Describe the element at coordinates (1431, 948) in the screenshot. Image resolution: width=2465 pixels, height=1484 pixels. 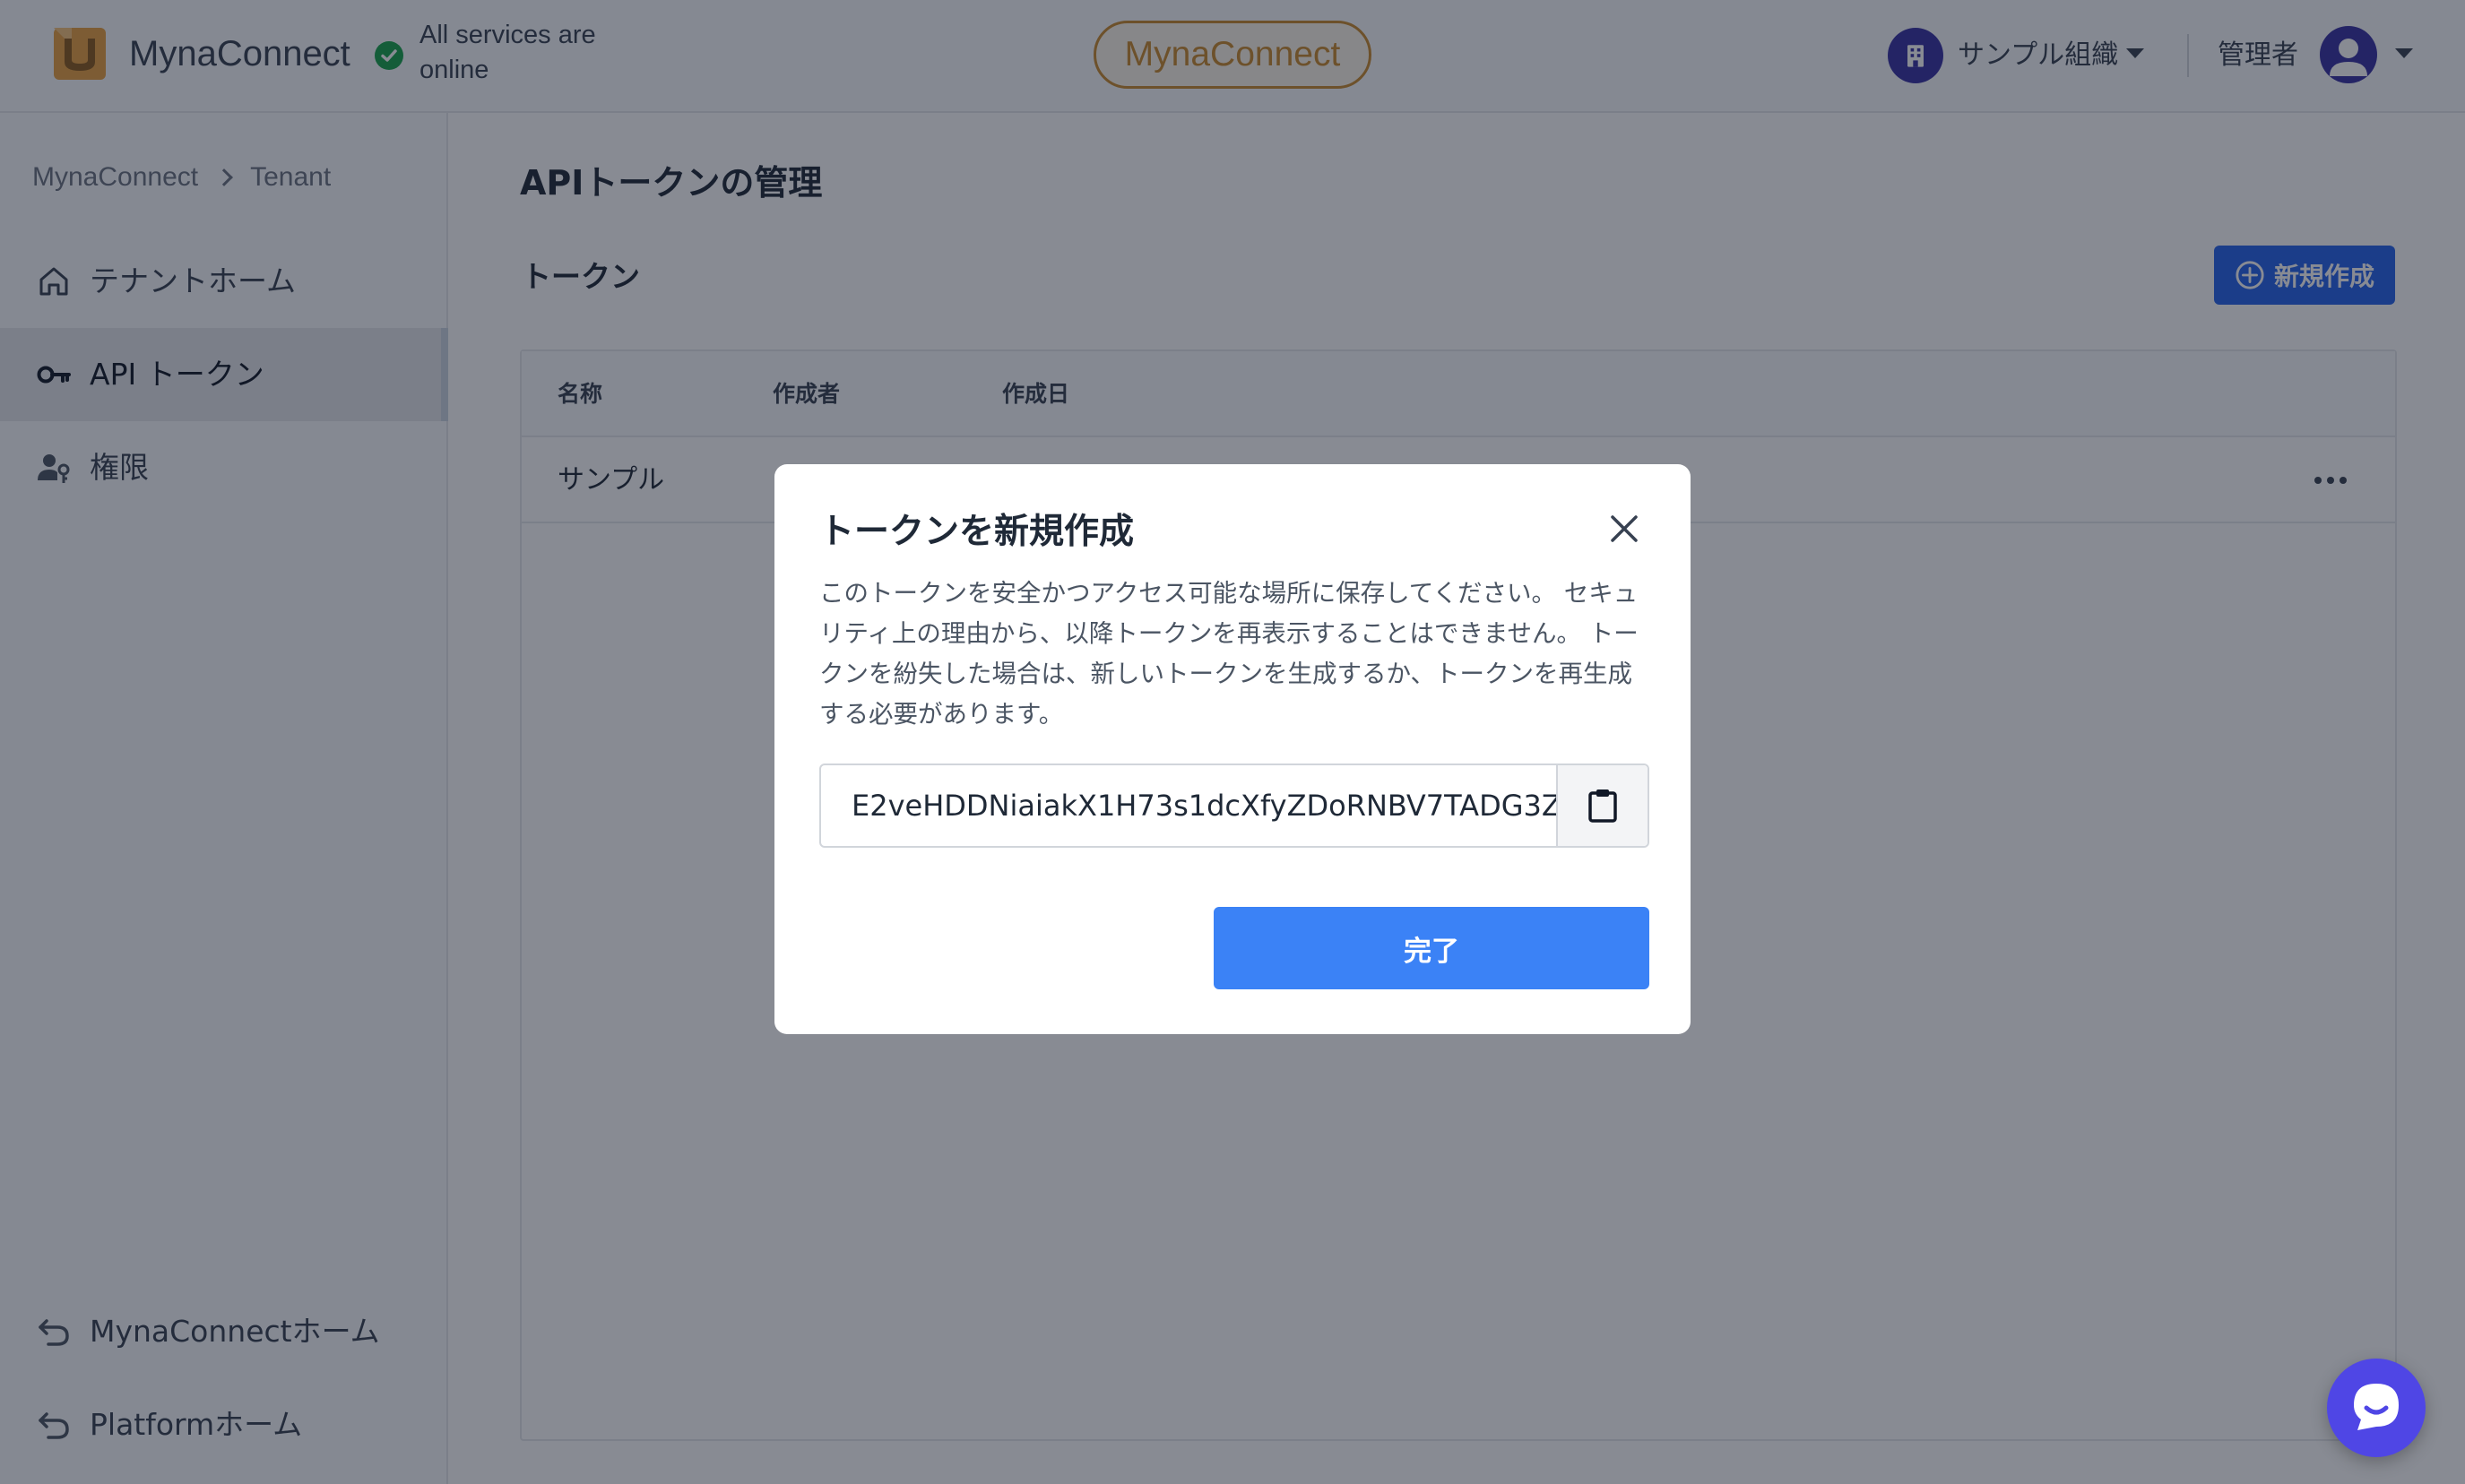
I see `done-button: 完了` at that location.